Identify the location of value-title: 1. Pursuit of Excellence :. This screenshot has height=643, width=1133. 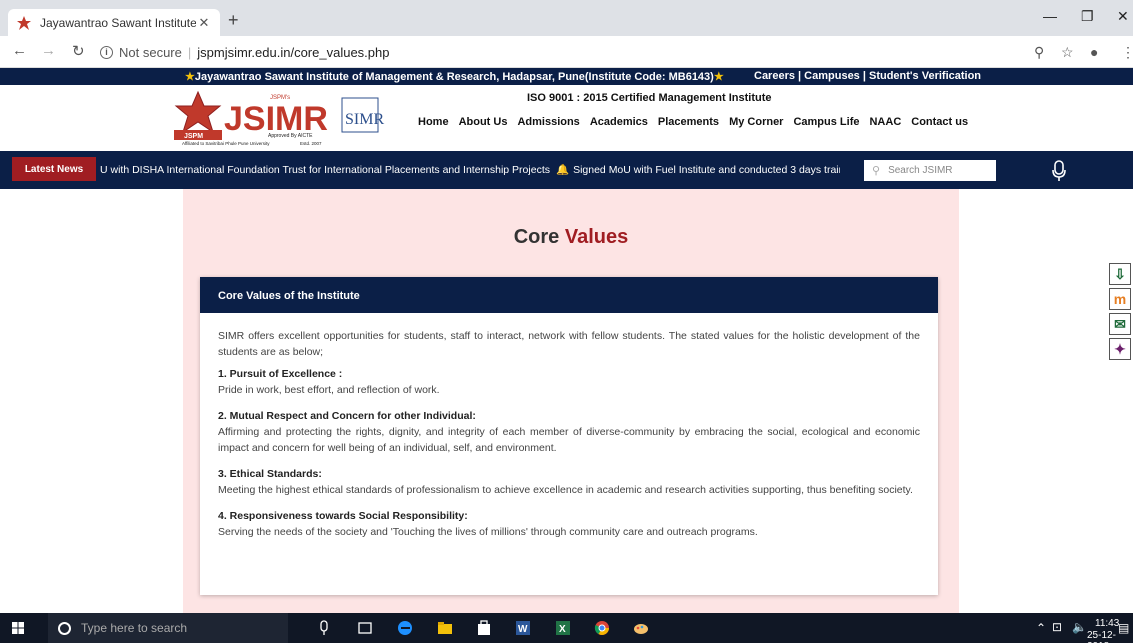
(280, 374).